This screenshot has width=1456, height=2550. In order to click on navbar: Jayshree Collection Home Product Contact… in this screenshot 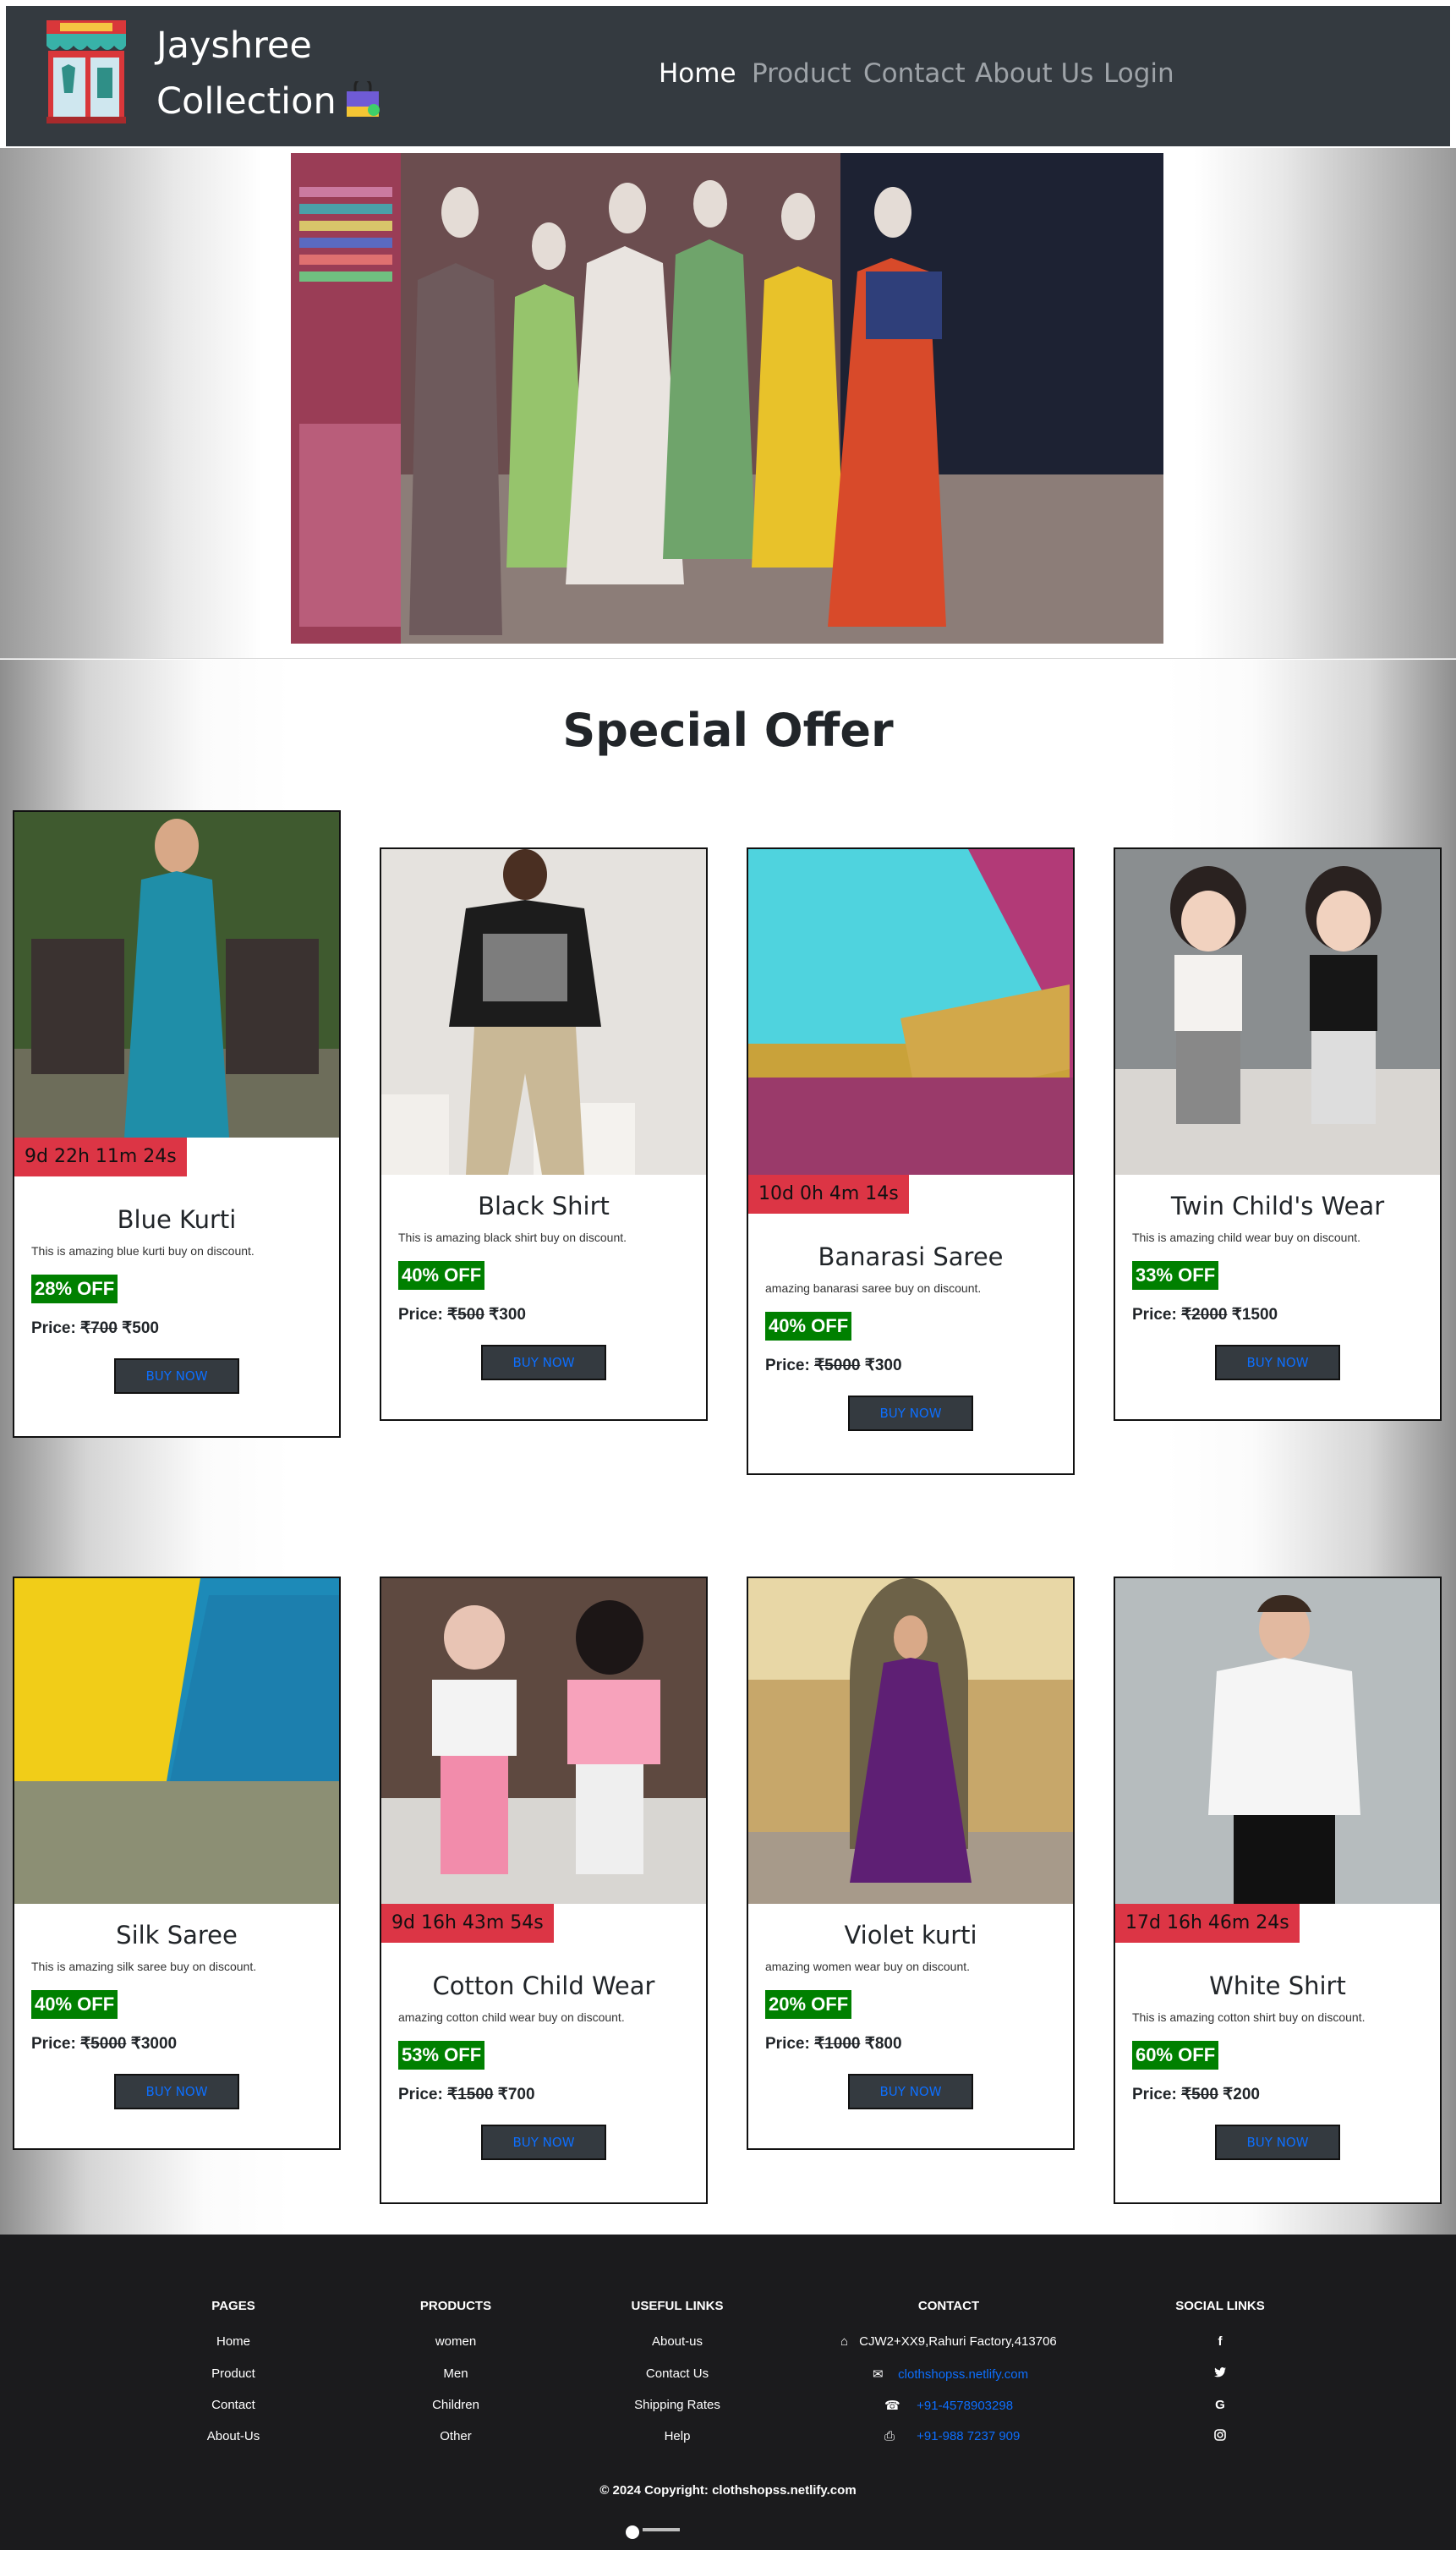, I will do `click(728, 76)`.